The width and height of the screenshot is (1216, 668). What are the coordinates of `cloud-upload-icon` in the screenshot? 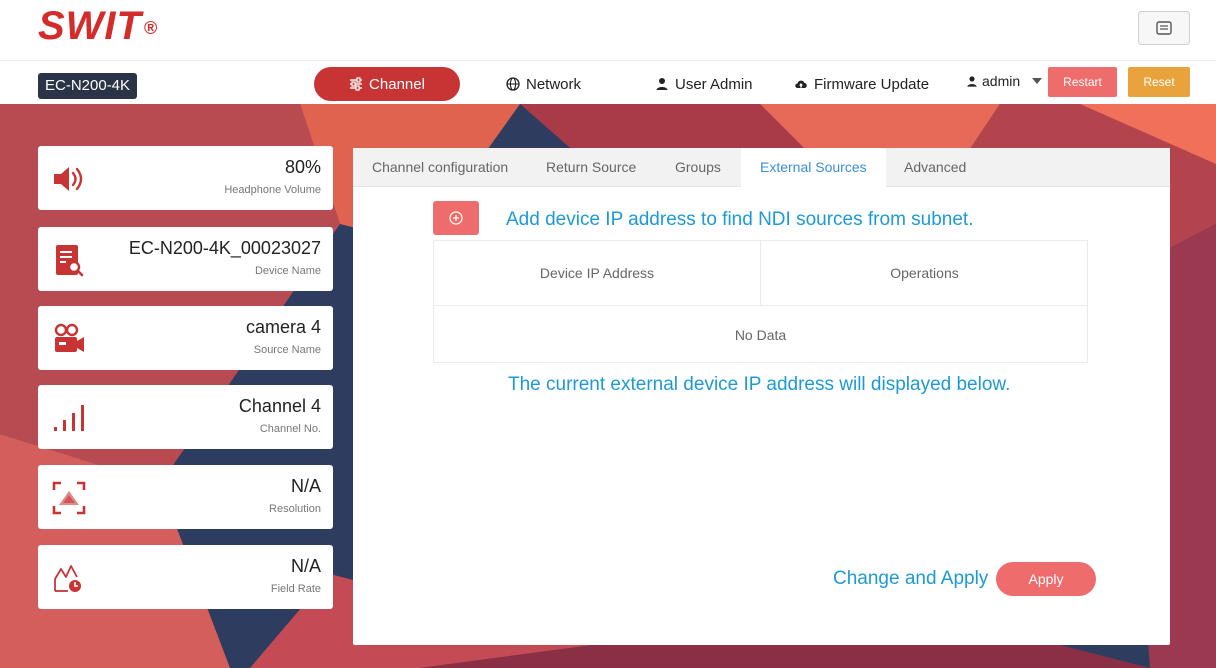 It's located at (801, 84).